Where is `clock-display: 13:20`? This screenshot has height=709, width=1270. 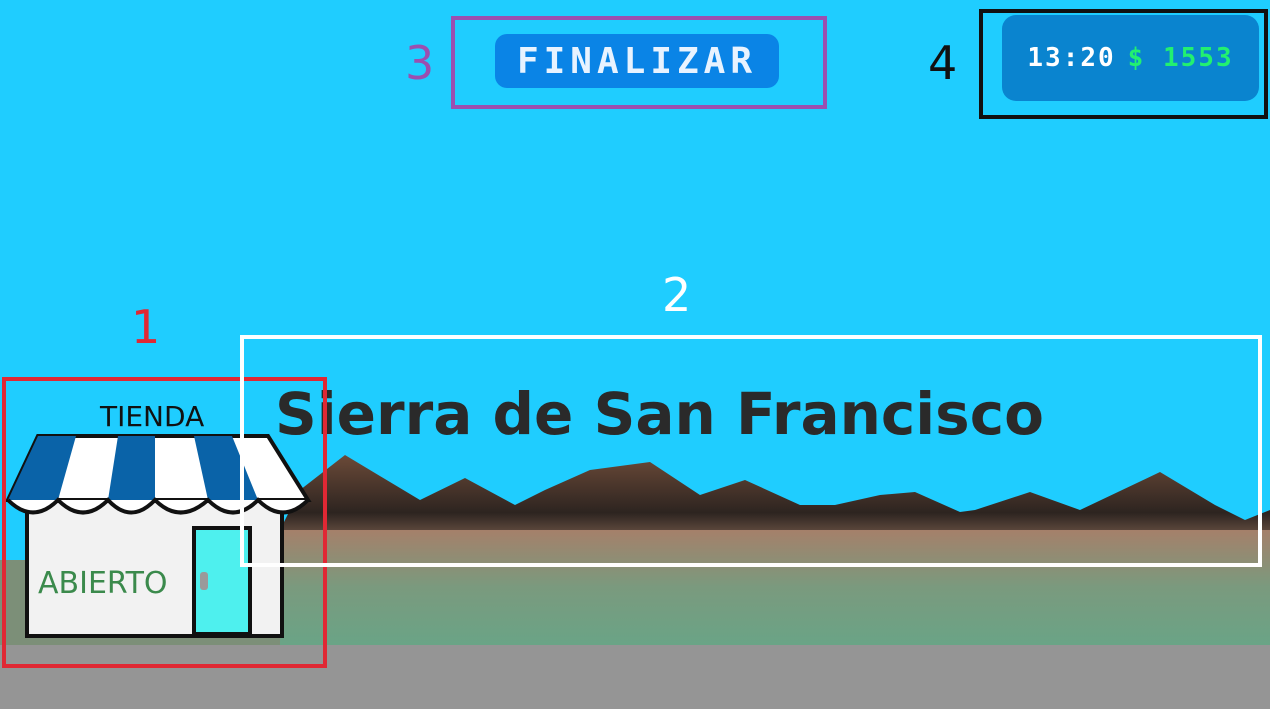 clock-display: 13:20 is located at coordinates (1071, 58).